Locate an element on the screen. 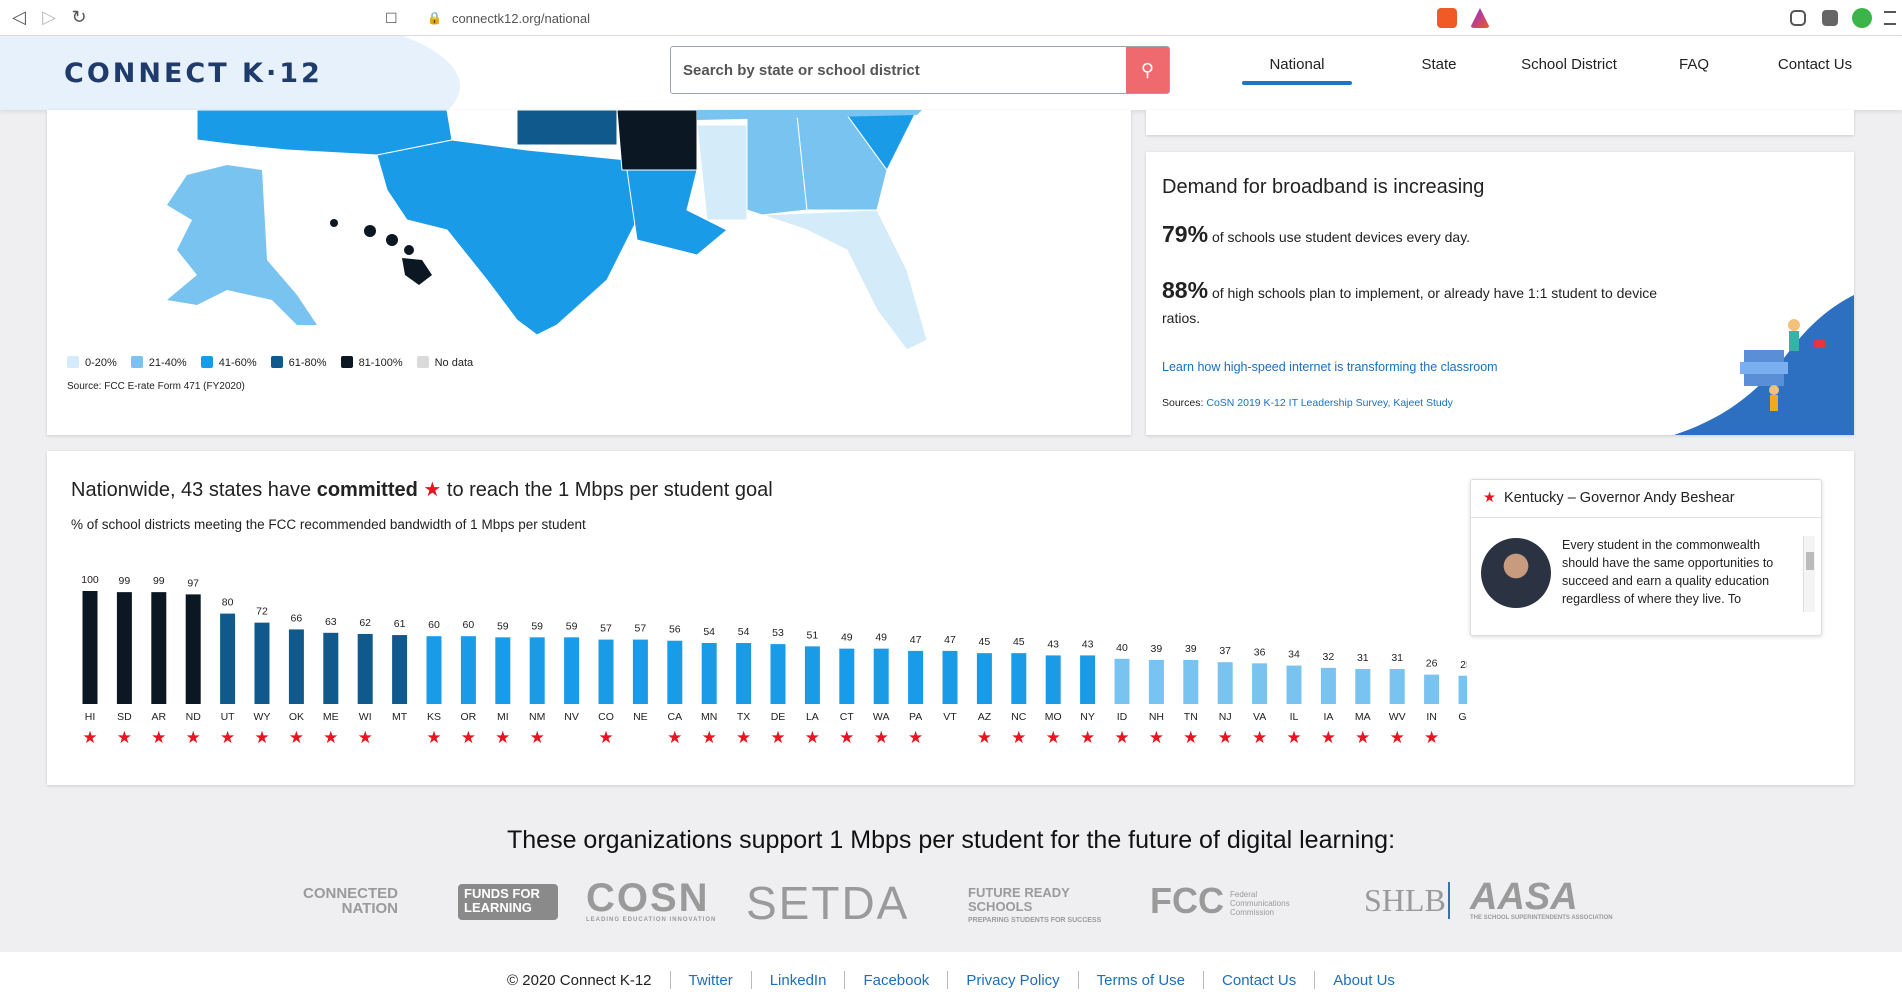 The width and height of the screenshot is (1902, 1008). search-input is located at coordinates (898, 70).